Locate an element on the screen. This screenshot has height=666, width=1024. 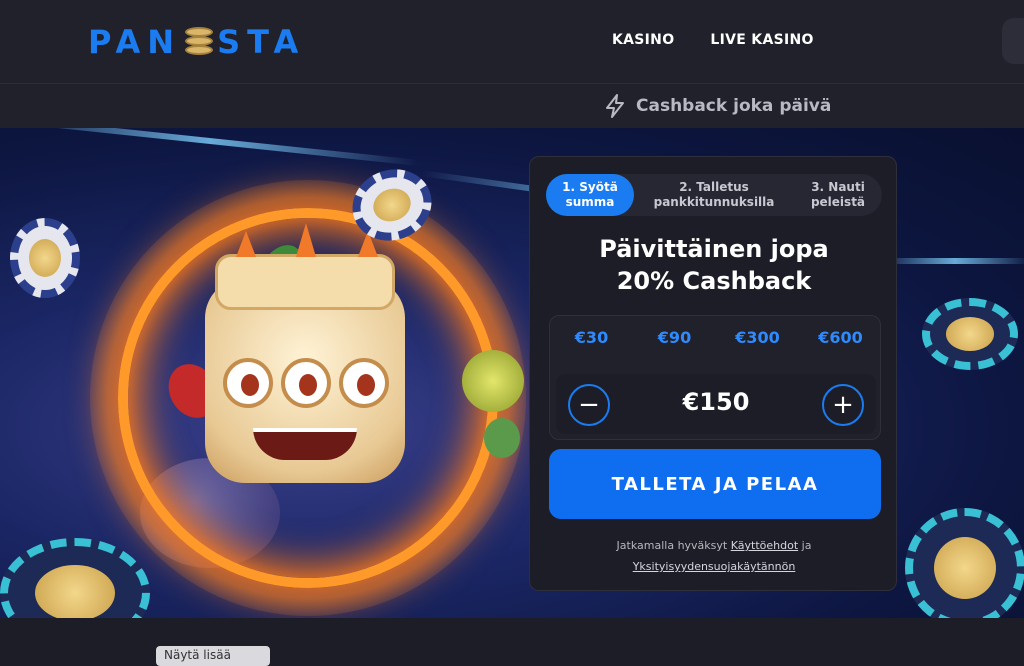
step-bank-deposit: 2. Talletus pankkitunnuksilla is located at coordinates (714, 195).